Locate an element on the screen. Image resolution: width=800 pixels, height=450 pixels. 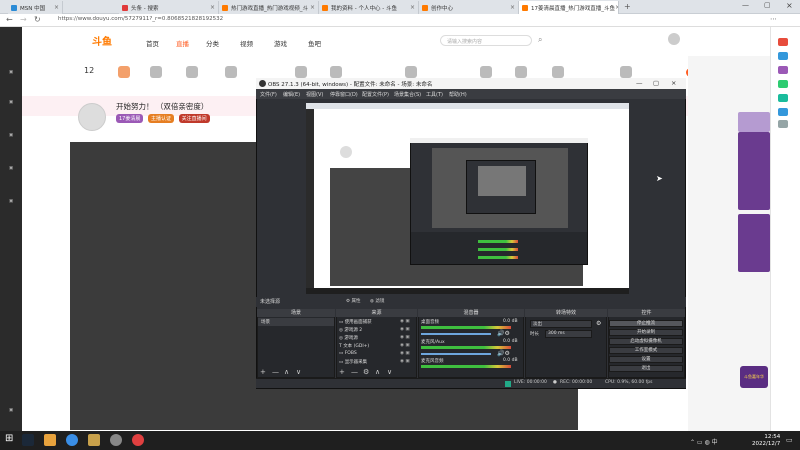
forward-icon: → is located at coordinates (23, 19).